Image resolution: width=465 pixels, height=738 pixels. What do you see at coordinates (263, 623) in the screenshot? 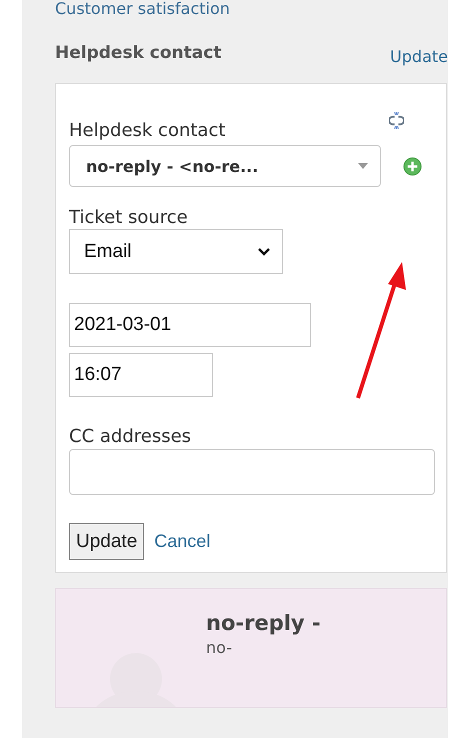
I see `contact-name: no-reply -` at bounding box center [263, 623].